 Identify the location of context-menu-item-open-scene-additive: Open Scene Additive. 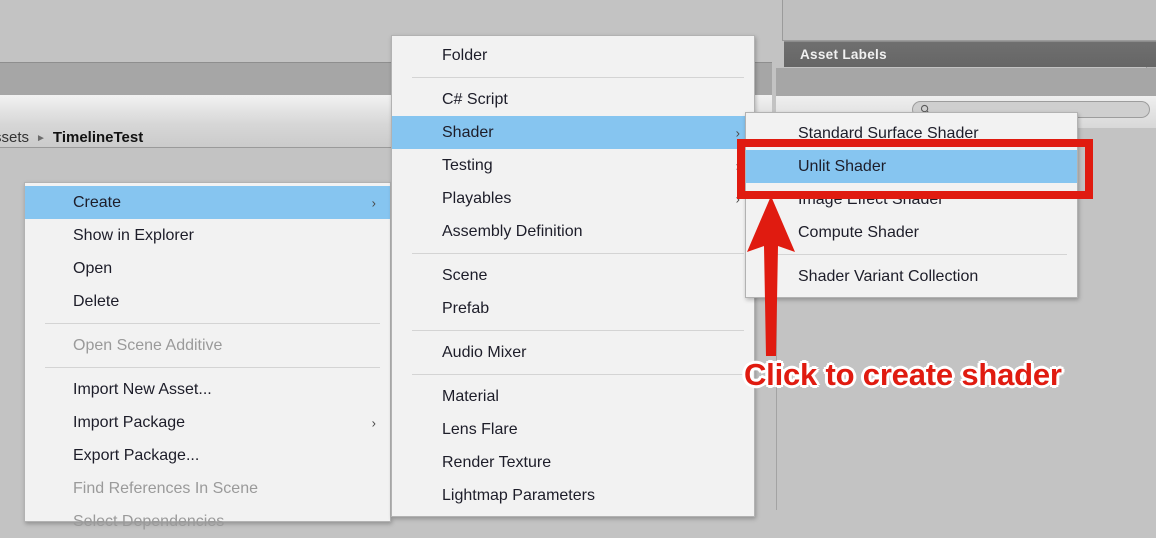
(207, 345).